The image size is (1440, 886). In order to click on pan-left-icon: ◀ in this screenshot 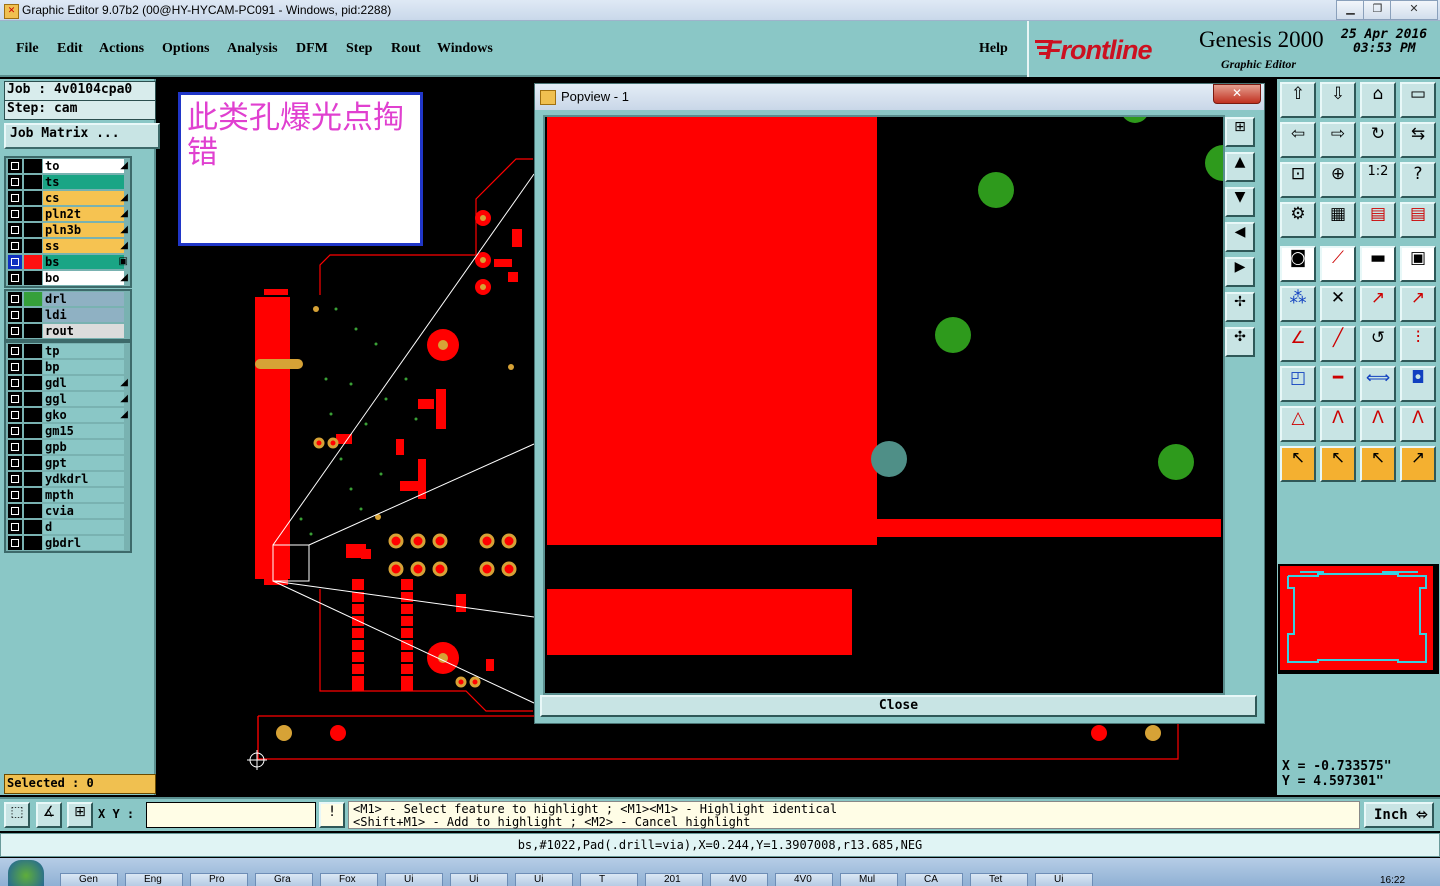, I will do `click(1240, 237)`.